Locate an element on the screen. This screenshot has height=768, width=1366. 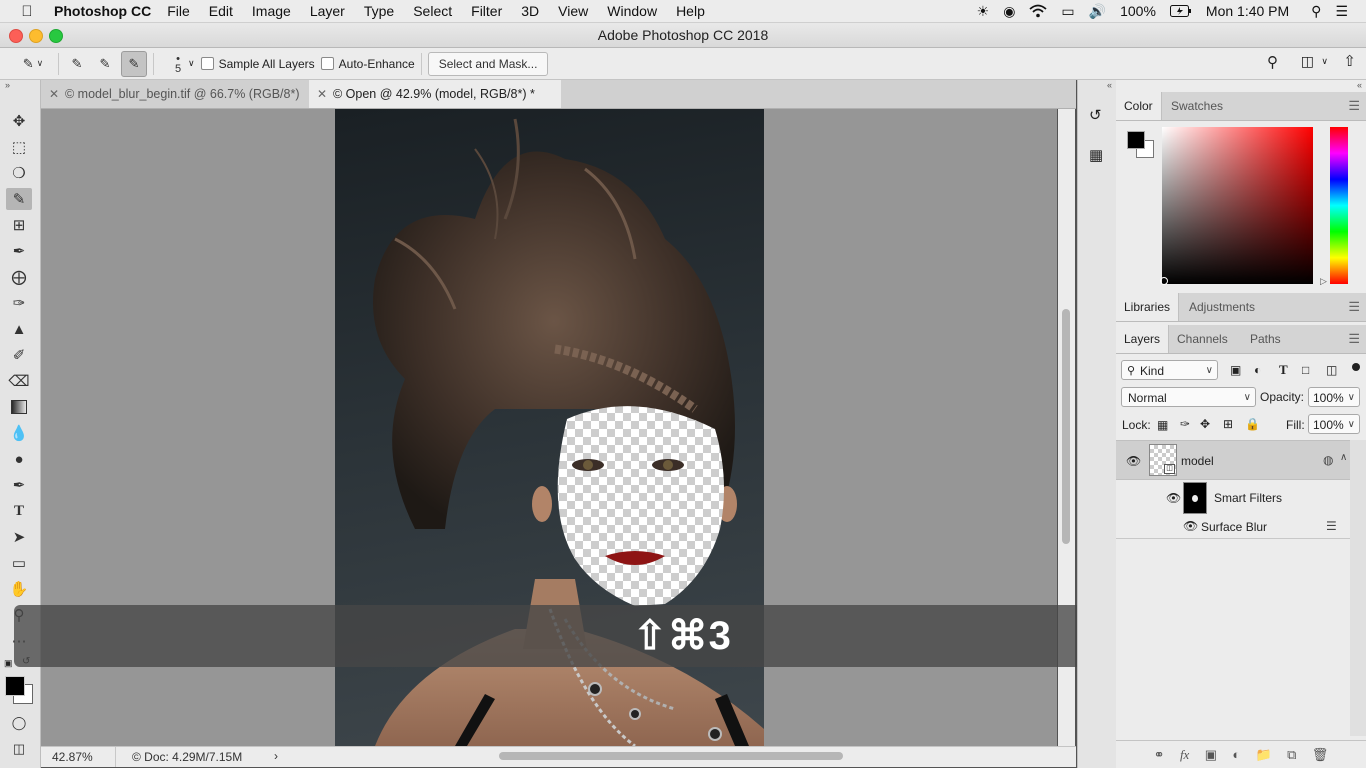
close-tab-icon: ✕ is located at coordinates (54, 94).